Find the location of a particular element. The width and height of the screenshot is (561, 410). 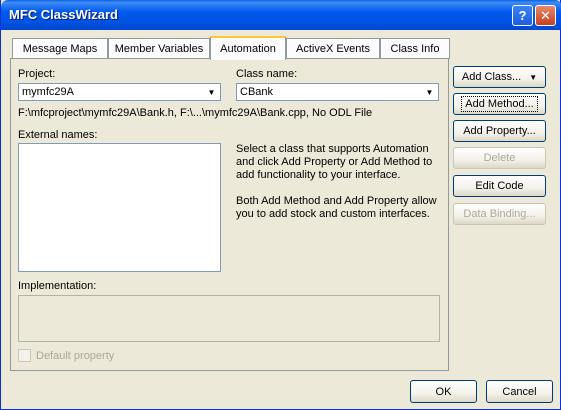

info-line-2: and click Add Property or Add Method to is located at coordinates (334, 162).